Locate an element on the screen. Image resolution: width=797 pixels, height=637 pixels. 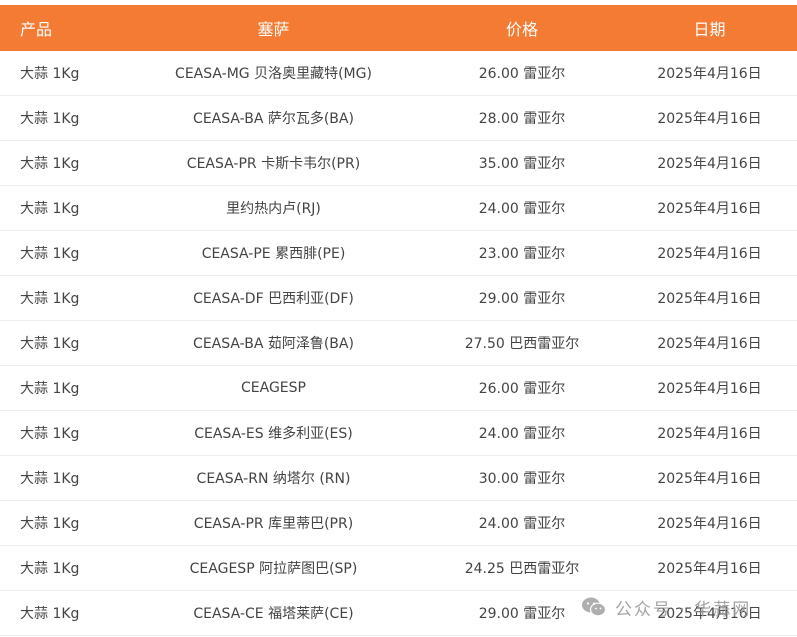
header-date: 日期 is located at coordinates (709, 29).